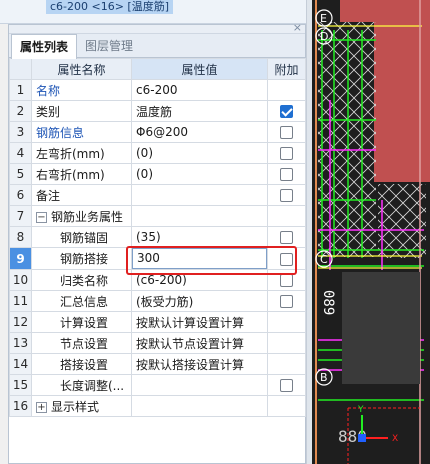 The image size is (430, 464). What do you see at coordinates (20, 153) in the screenshot?
I see `row-number: 4` at bounding box center [20, 153].